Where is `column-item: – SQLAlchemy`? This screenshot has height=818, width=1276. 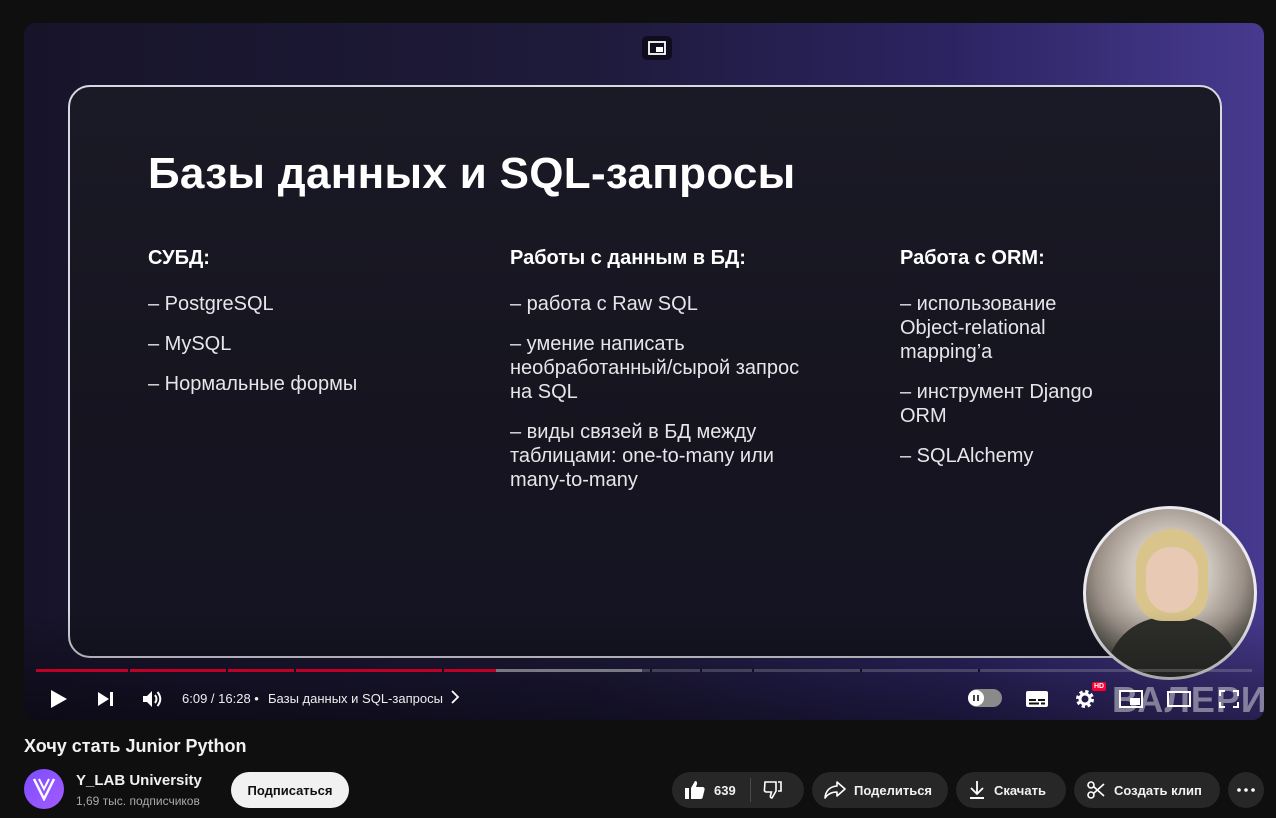 column-item: – SQLAlchemy is located at coordinates (967, 456).